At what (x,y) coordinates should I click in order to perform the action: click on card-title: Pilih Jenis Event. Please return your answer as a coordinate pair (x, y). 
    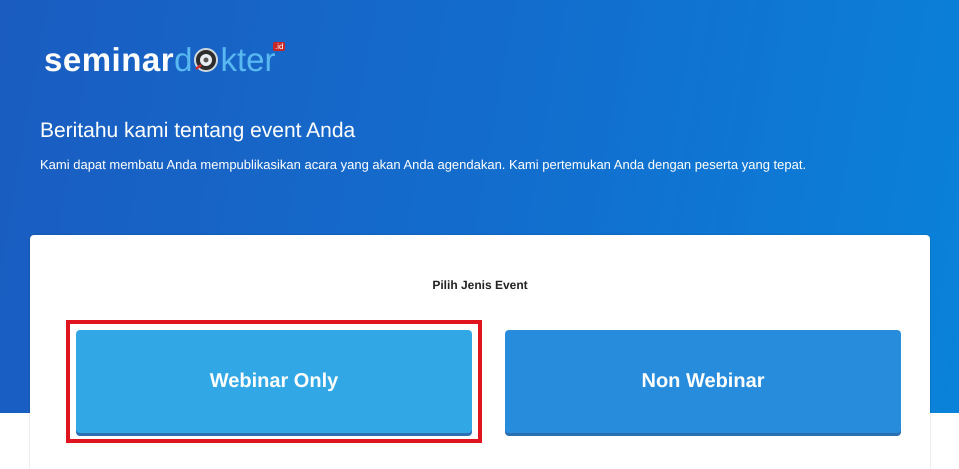
    Looking at the image, I should click on (480, 285).